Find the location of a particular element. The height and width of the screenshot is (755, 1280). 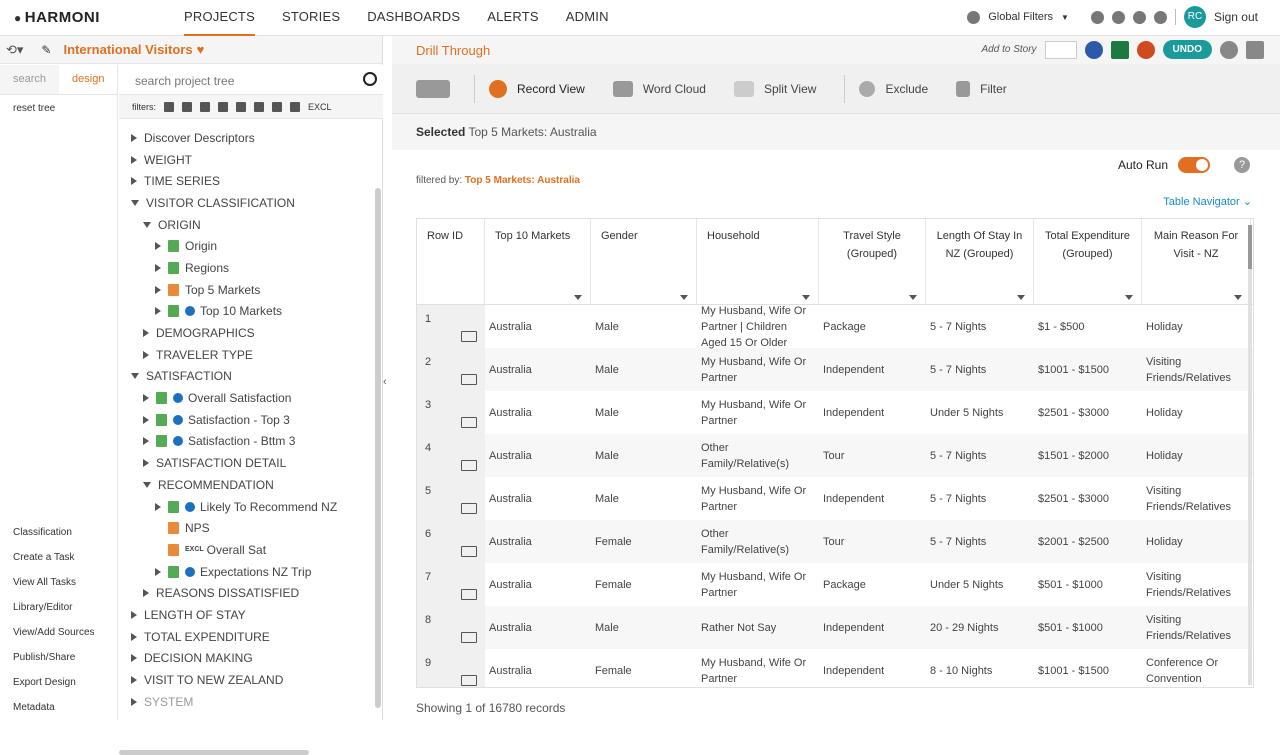

tree-node: DEMOGRAPHICS is located at coordinates (248, 333).